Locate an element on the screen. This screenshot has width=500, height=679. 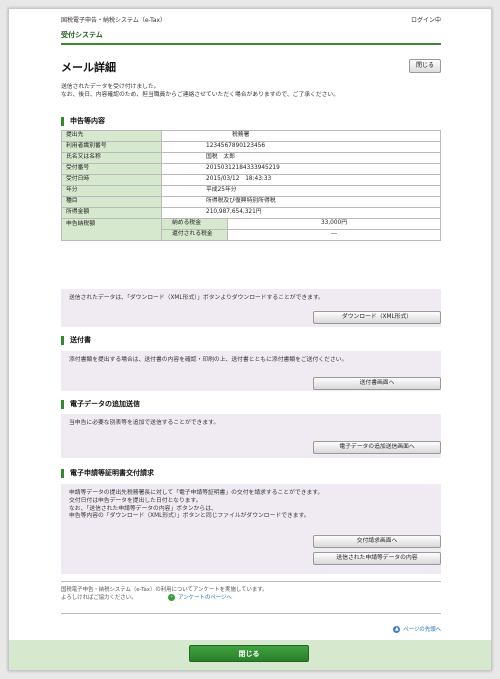
table-row: 申告納税額 納める税金 33,000円 is located at coordinates (251, 229).